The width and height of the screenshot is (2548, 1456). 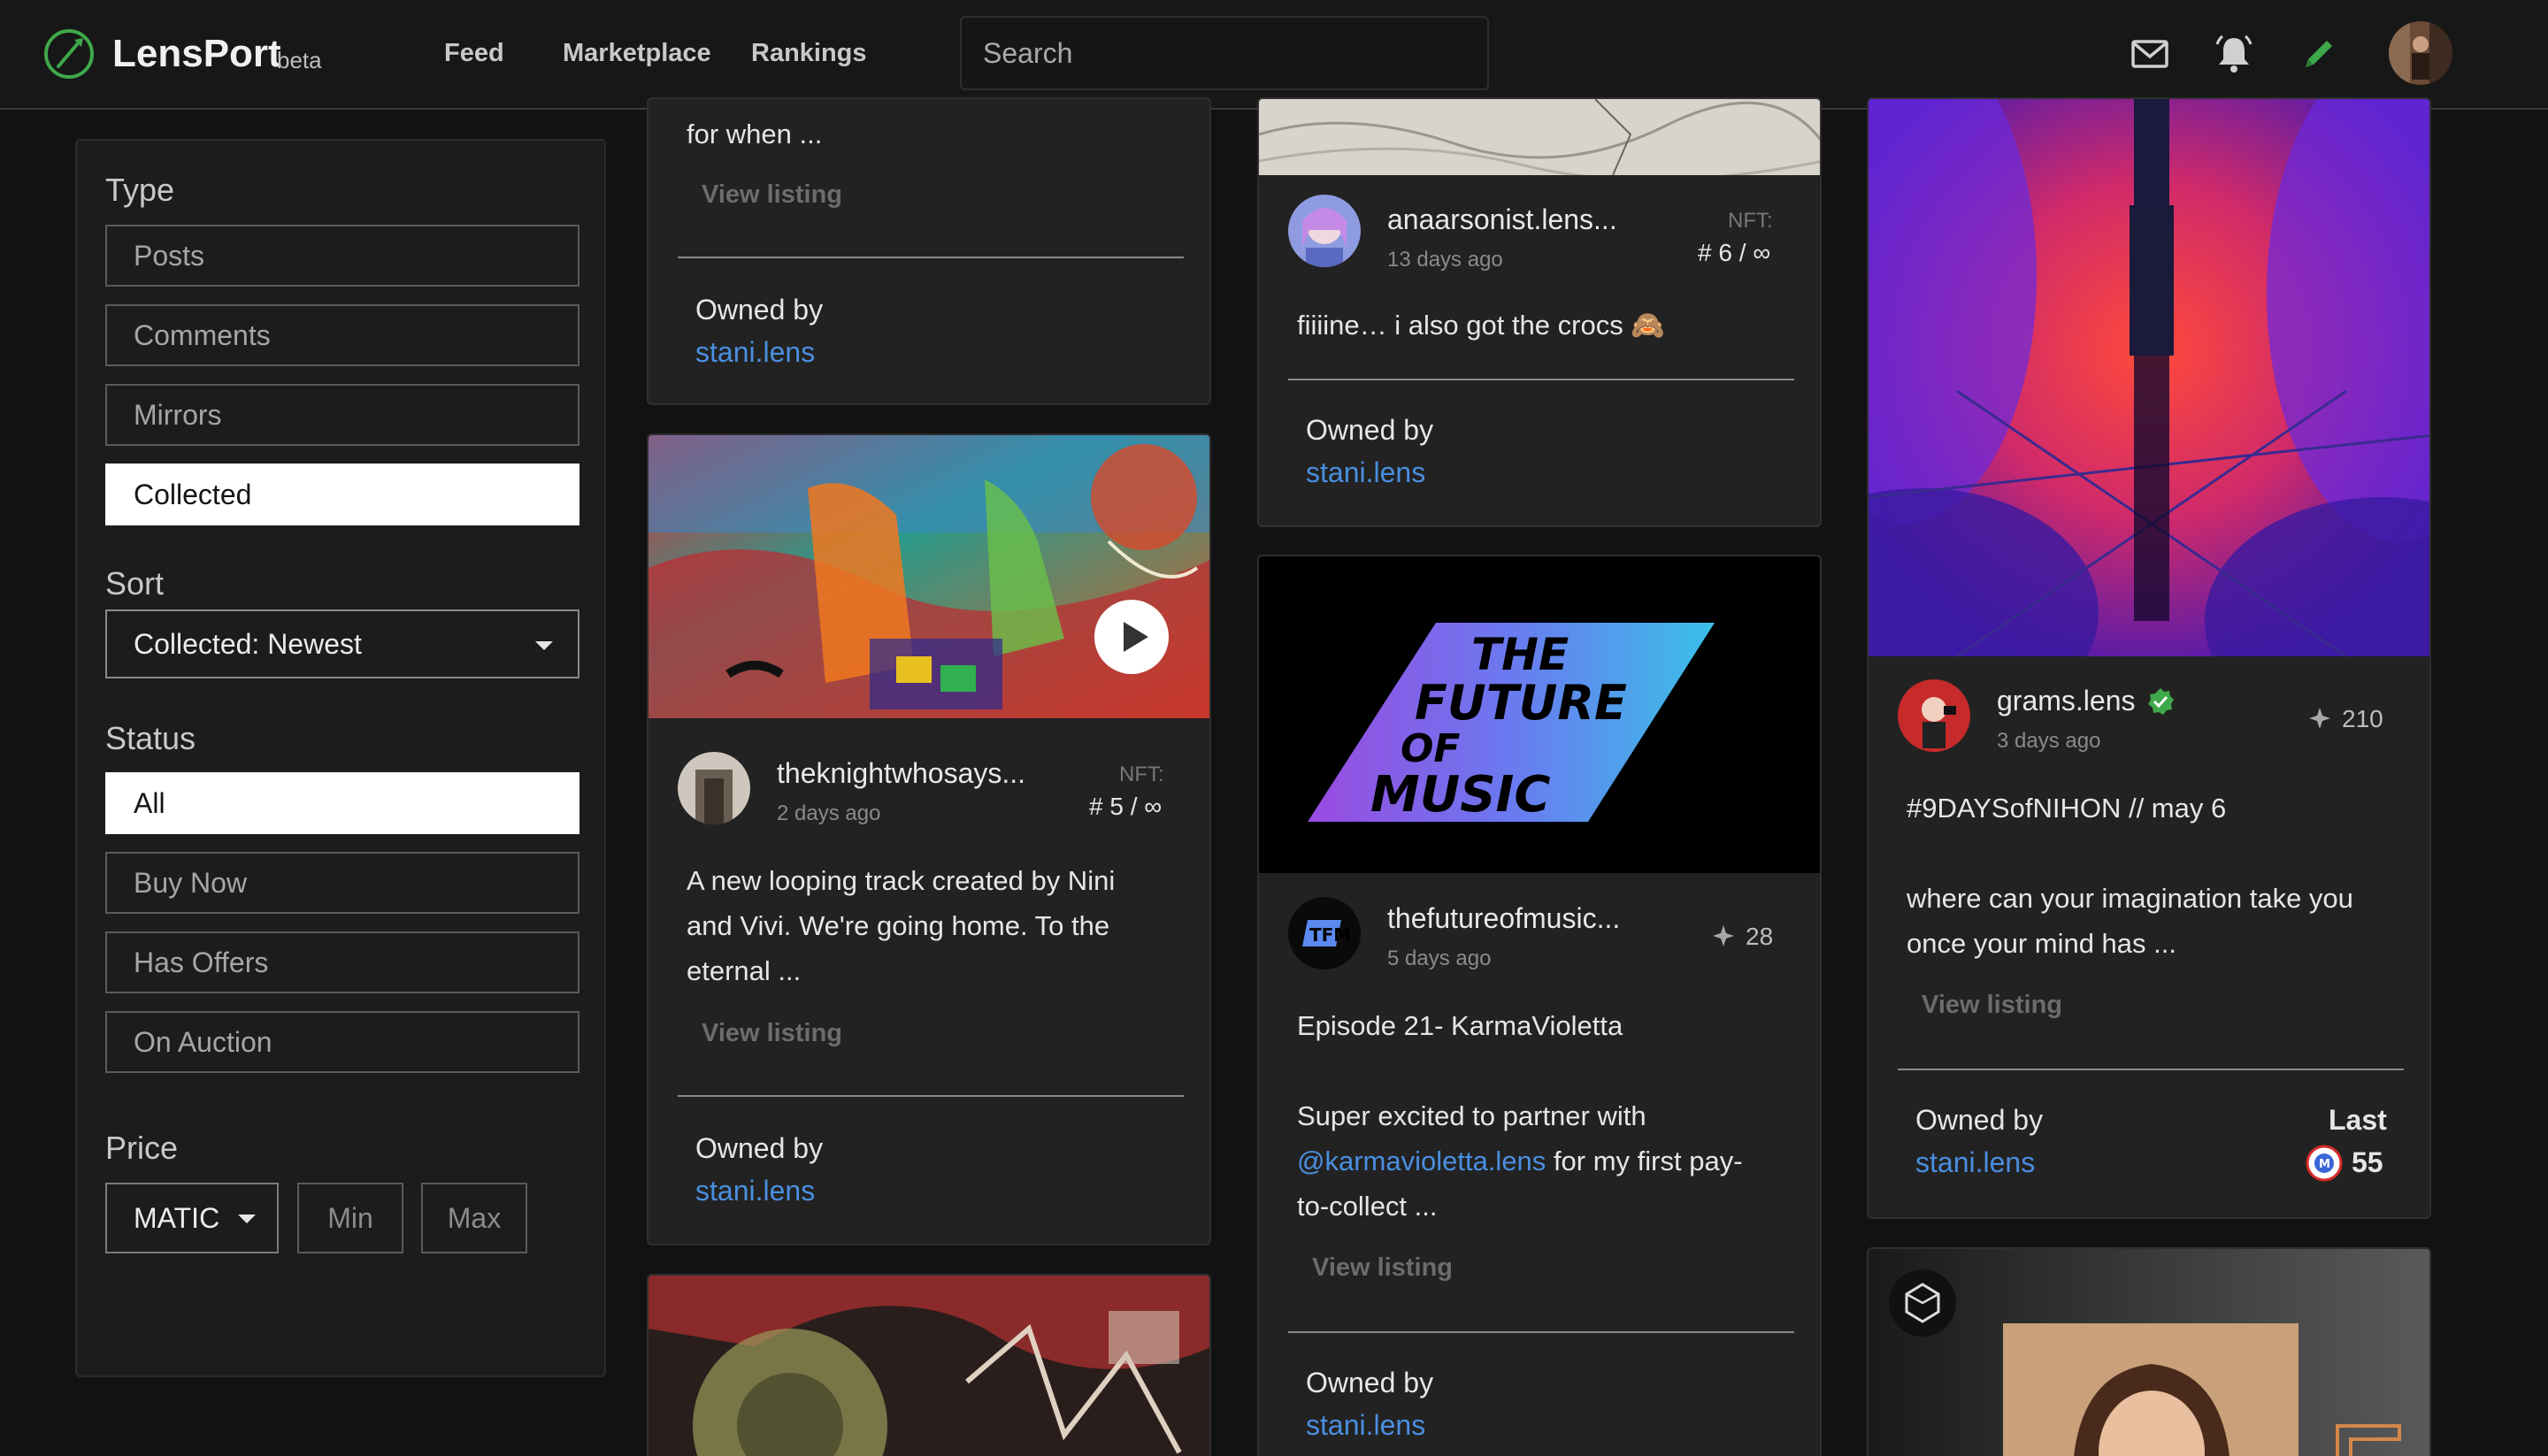 What do you see at coordinates (142, 1148) in the screenshot?
I see `price-label: Price` at bounding box center [142, 1148].